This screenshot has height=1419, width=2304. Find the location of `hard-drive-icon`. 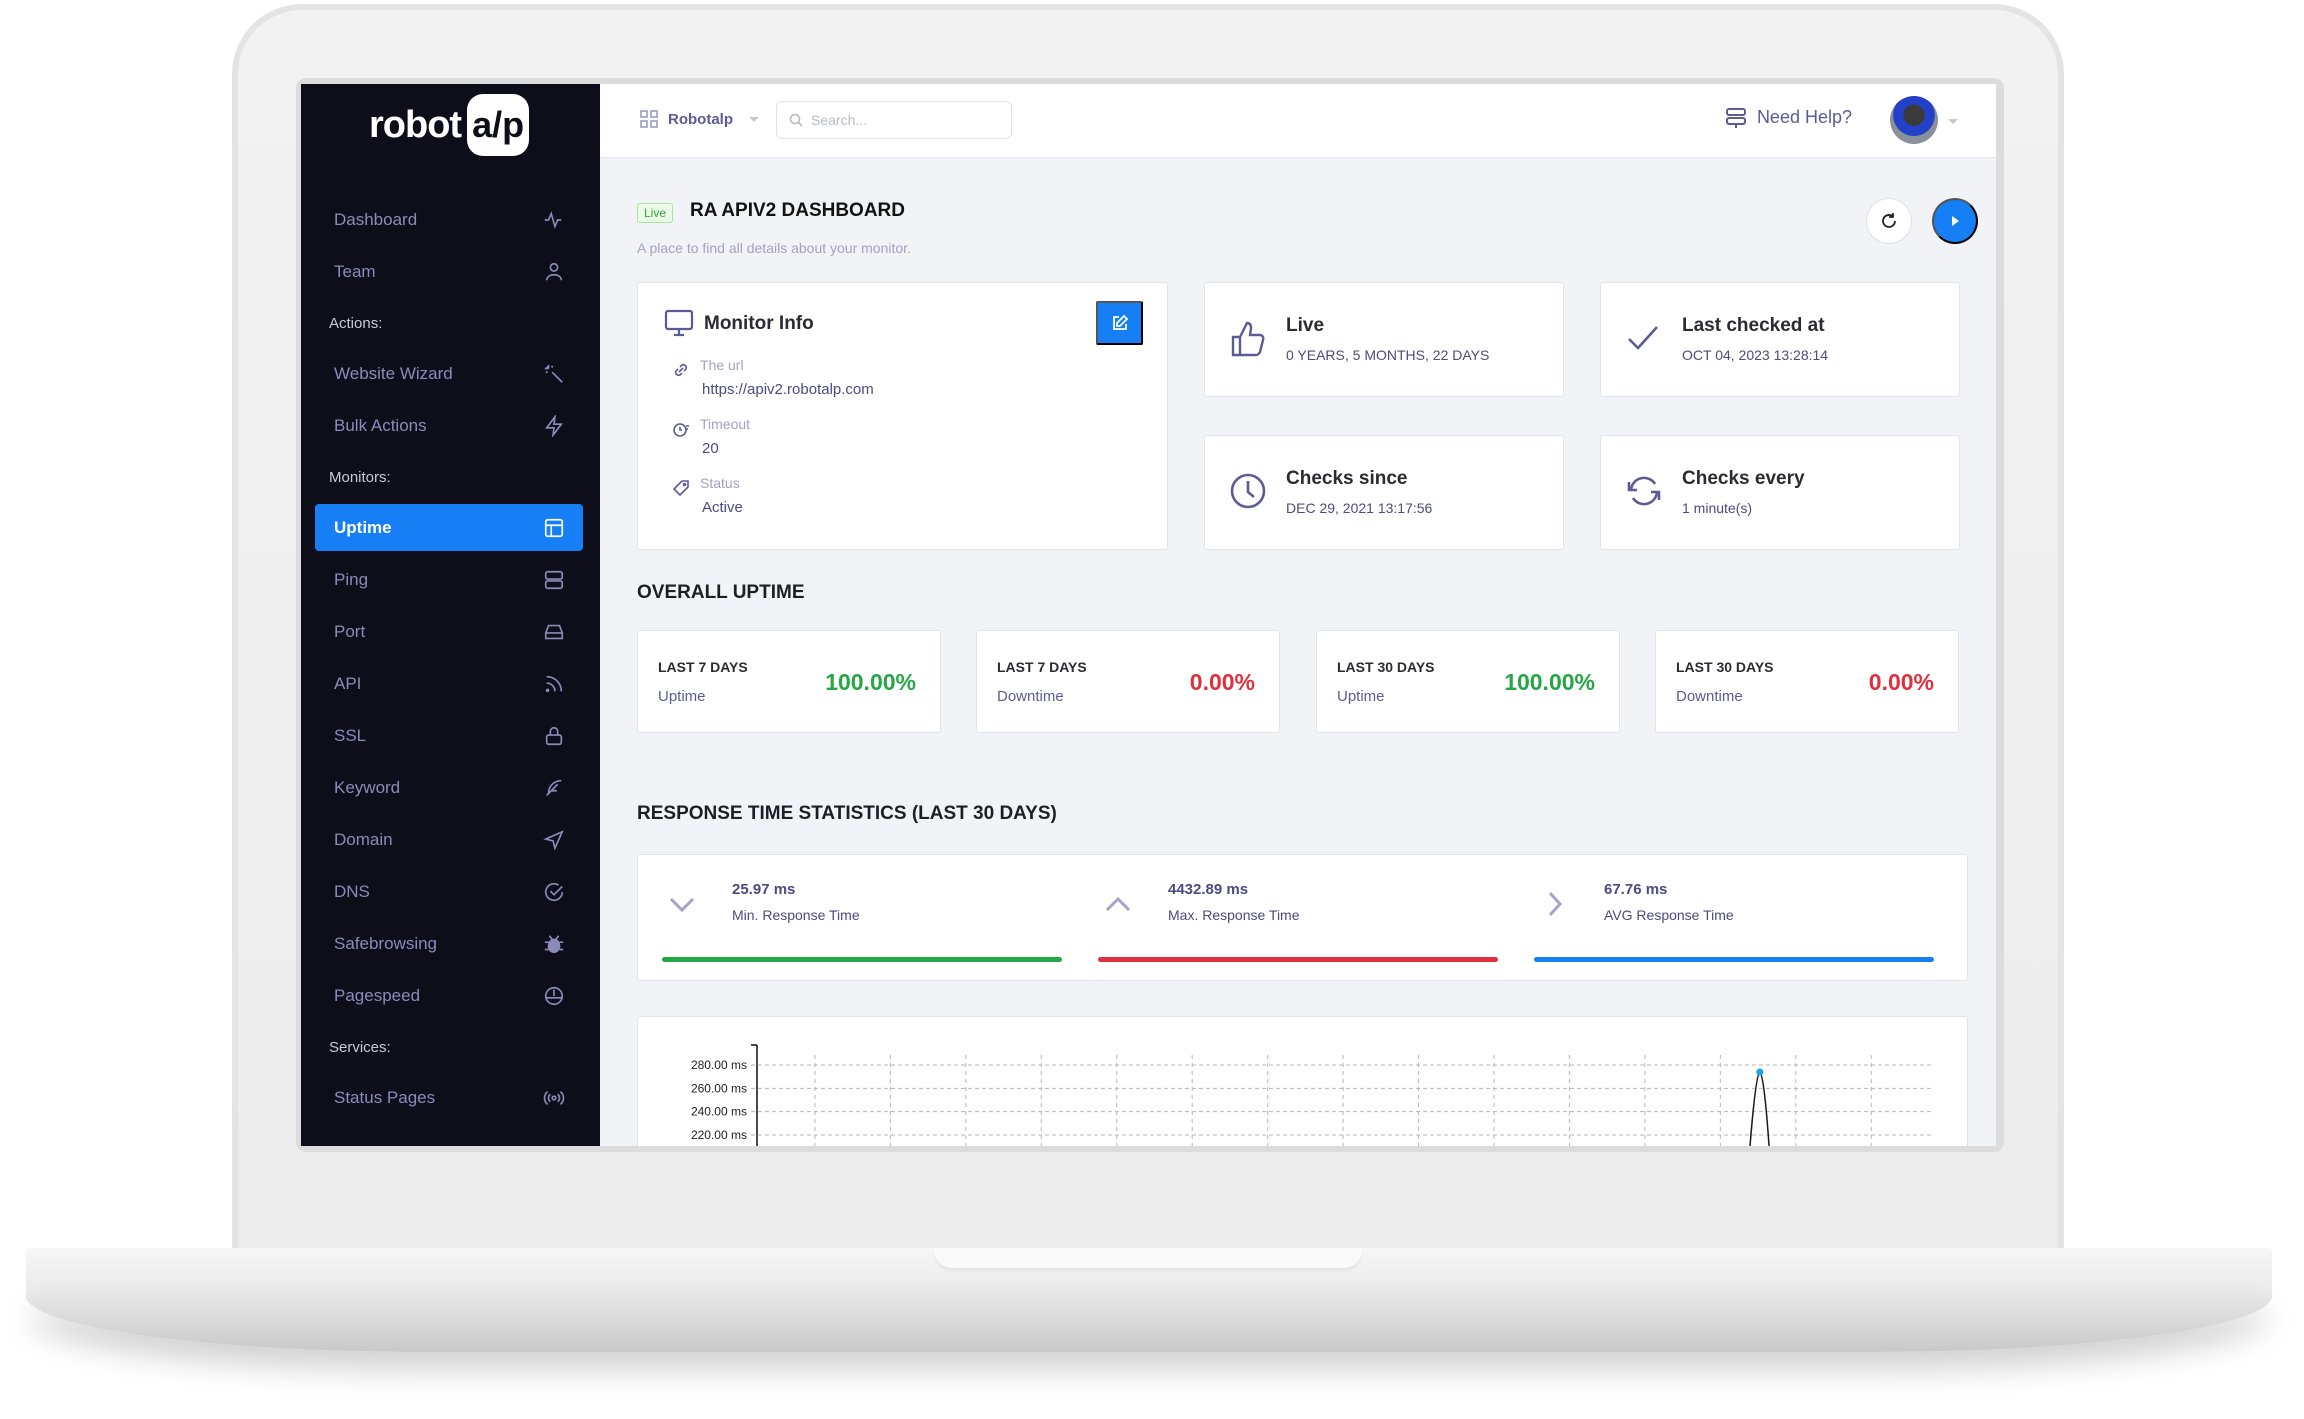

hard-drive-icon is located at coordinates (554, 632).